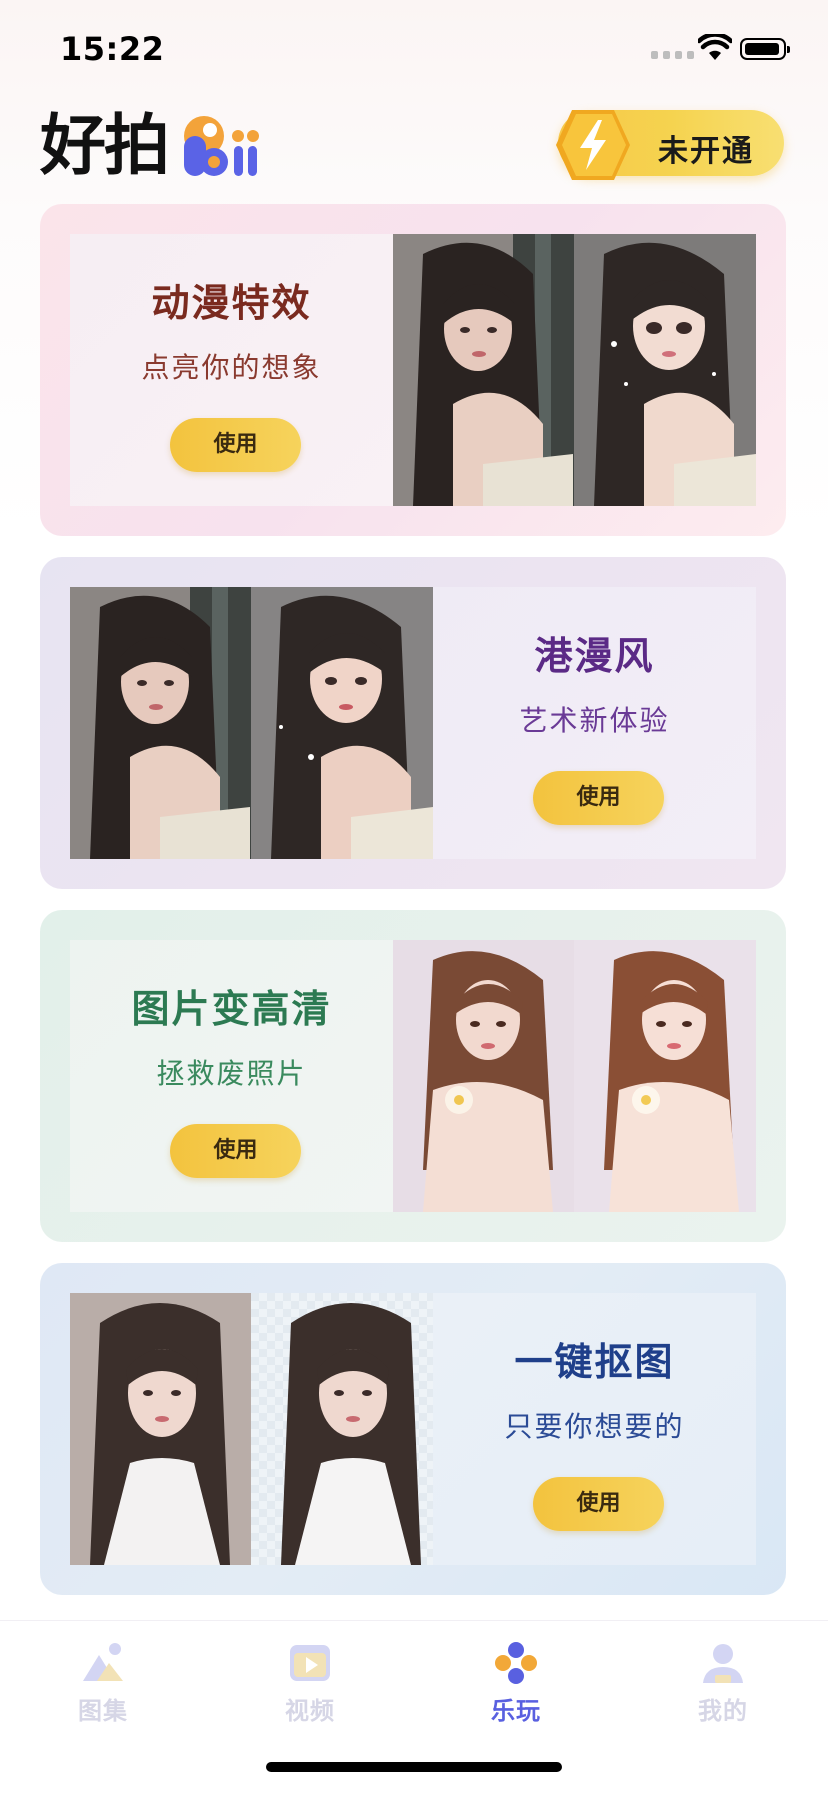 Image resolution: width=828 pixels, height=1793 pixels. What do you see at coordinates (594, 656) in the screenshot?
I see `feature-title: 港漫风` at bounding box center [594, 656].